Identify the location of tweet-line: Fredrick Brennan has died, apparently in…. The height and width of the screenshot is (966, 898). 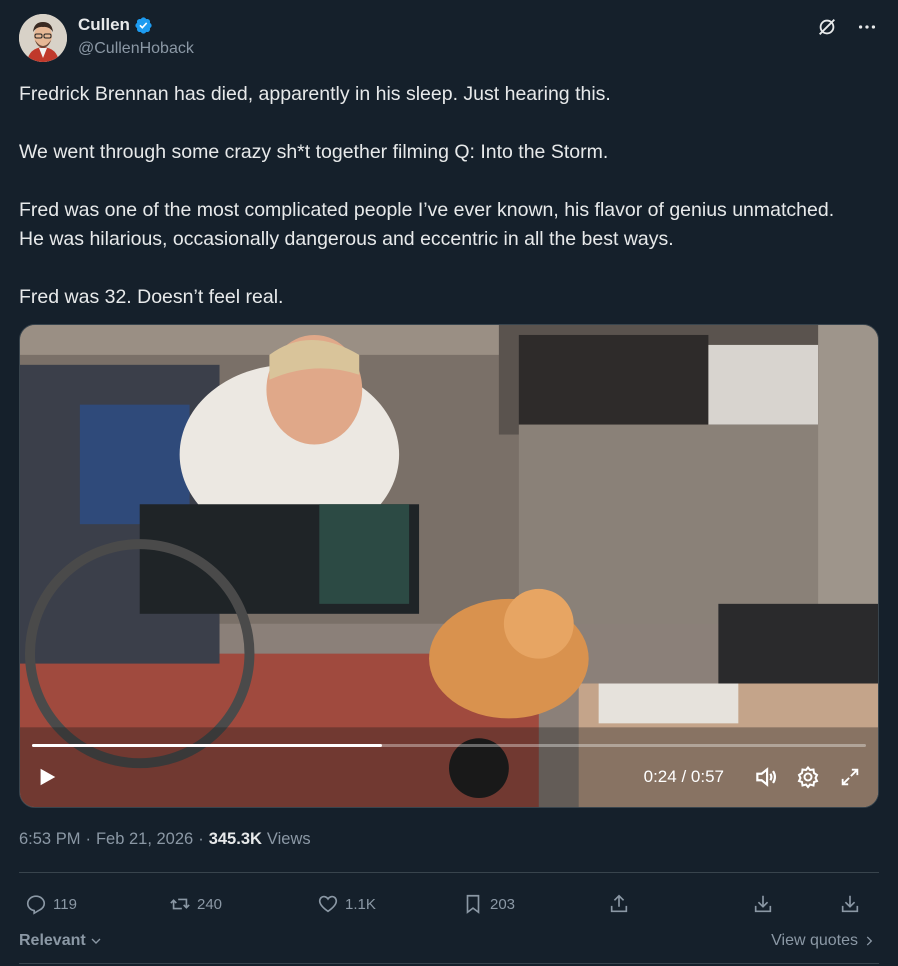
(315, 94).